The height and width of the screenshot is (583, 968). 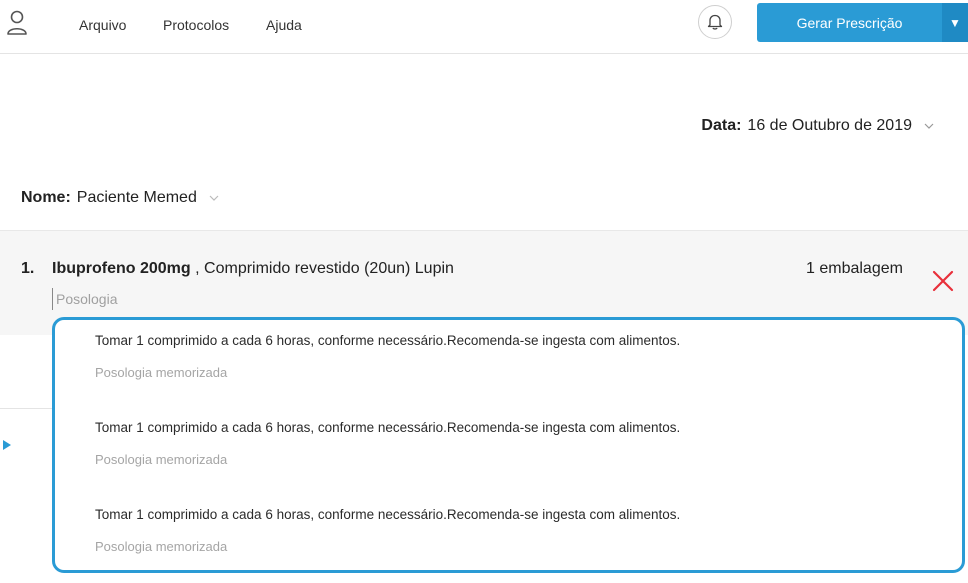 I want to click on name-label: Nome:, so click(x=46, y=197).